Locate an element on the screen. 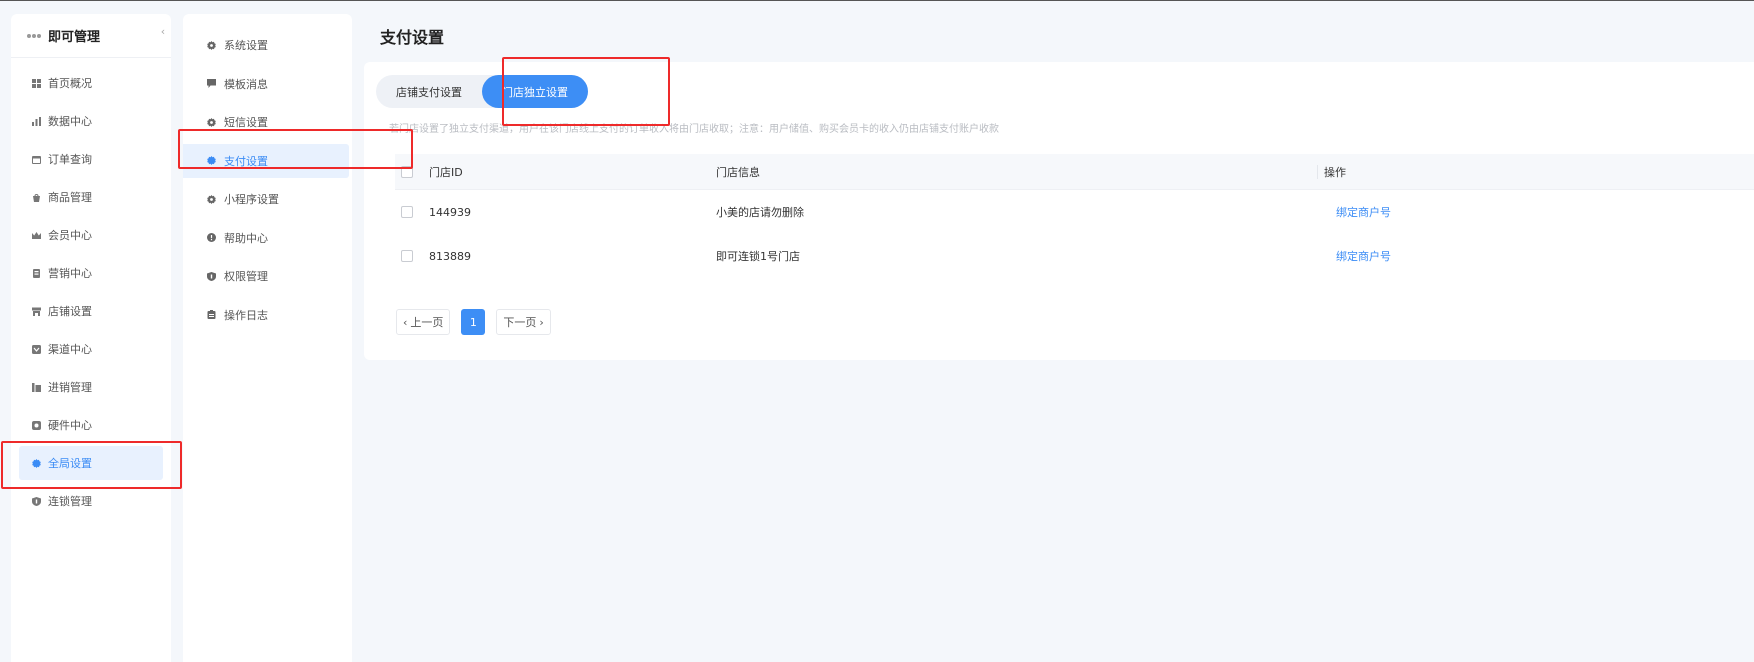 The width and height of the screenshot is (1754, 662). settings-tabs: 店铺支付设置 门店独立设置 is located at coordinates (482, 91).